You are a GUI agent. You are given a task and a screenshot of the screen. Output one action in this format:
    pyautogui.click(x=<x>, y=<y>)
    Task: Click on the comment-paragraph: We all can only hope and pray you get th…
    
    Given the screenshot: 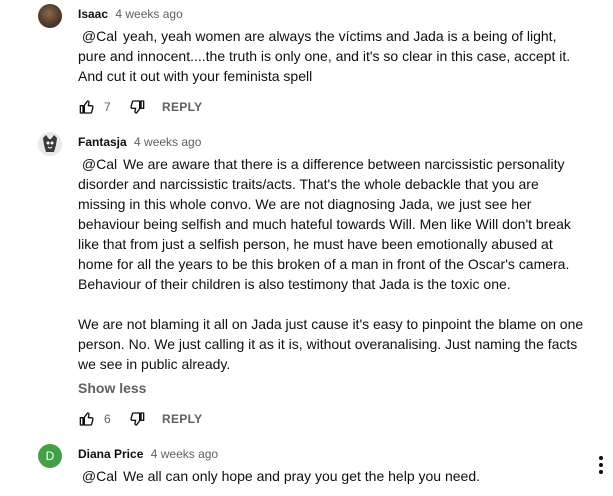 What is the action you would take?
    pyautogui.click(x=301, y=476)
    